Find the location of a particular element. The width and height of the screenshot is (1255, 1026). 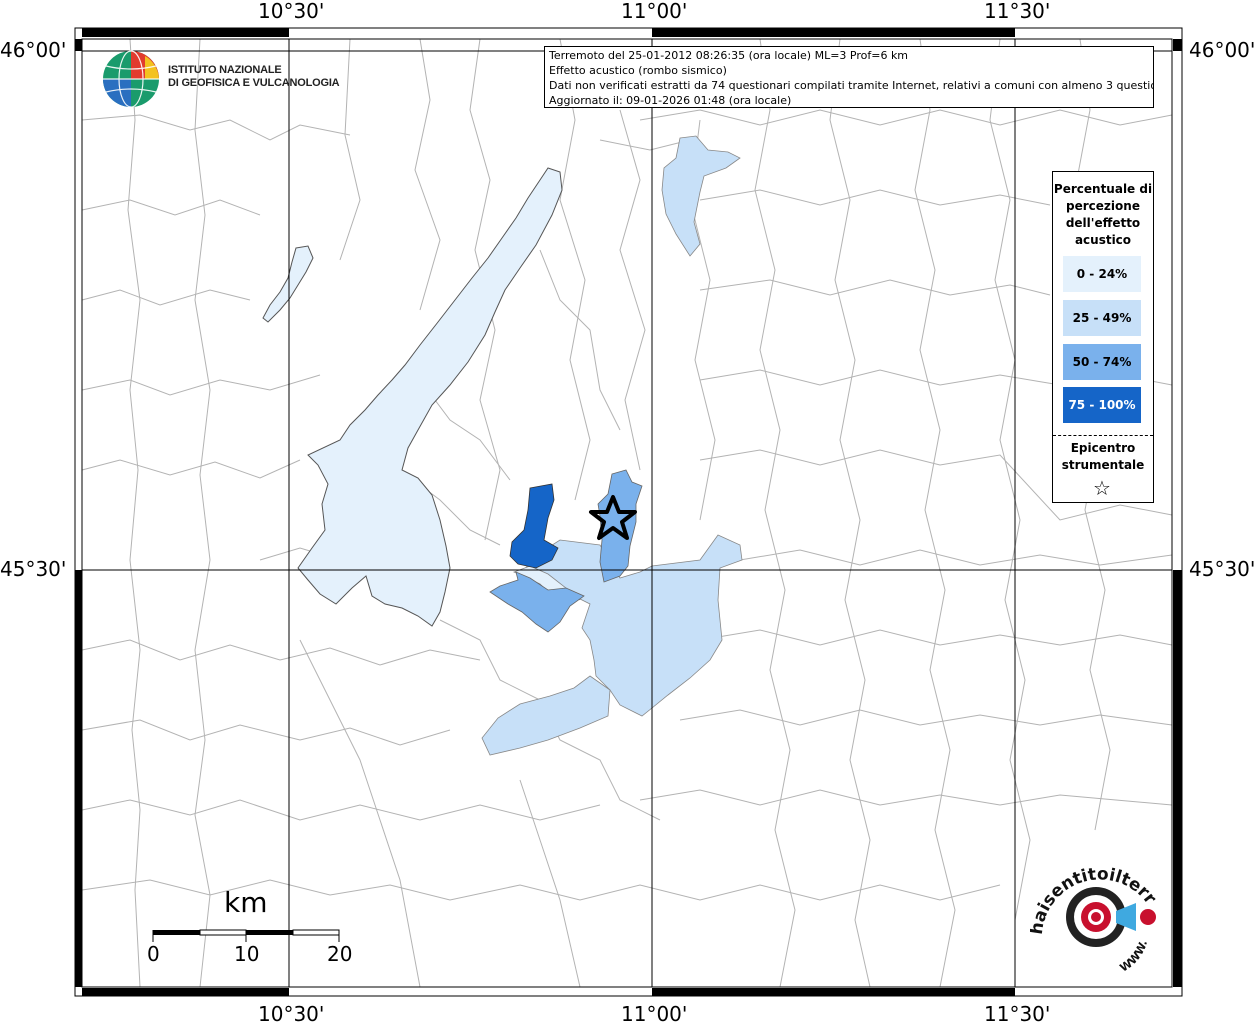

lon-label-bottom-1030: 10°30' is located at coordinates (291, 1014).